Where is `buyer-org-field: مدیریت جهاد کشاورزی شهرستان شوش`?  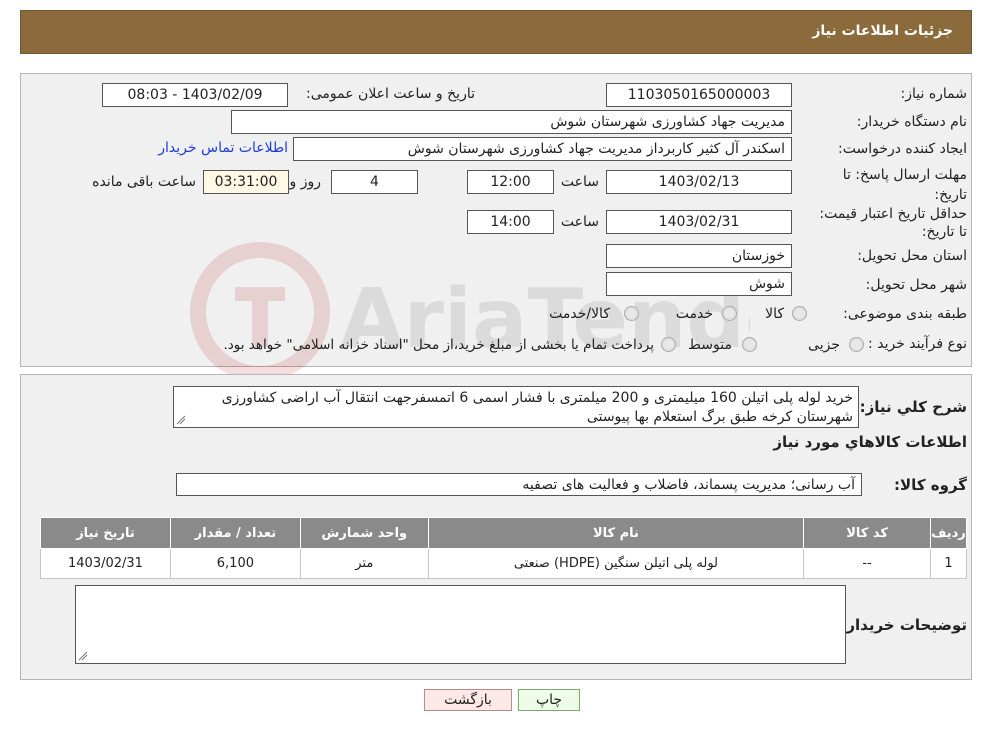
buyer-org-field: مدیریت جهاد کشاورزی شهرستان شوش is located at coordinates (511, 122).